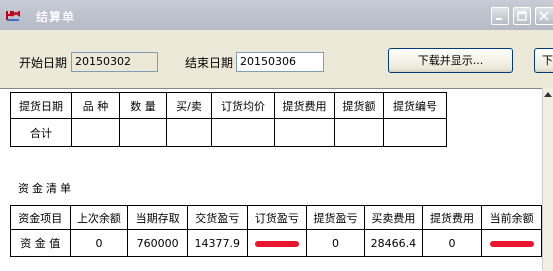  What do you see at coordinates (393, 243) in the screenshot?
I see `table-cell: 28466.4` at bounding box center [393, 243].